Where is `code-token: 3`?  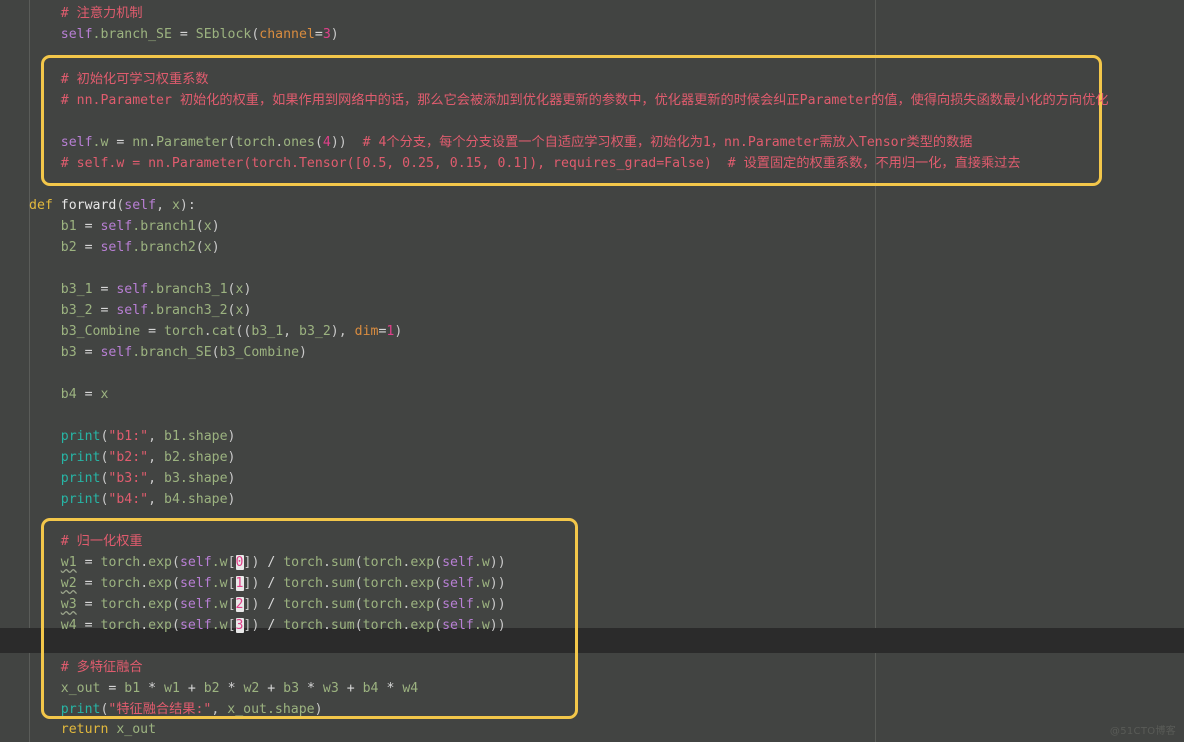
code-token: 3 is located at coordinates (239, 625).